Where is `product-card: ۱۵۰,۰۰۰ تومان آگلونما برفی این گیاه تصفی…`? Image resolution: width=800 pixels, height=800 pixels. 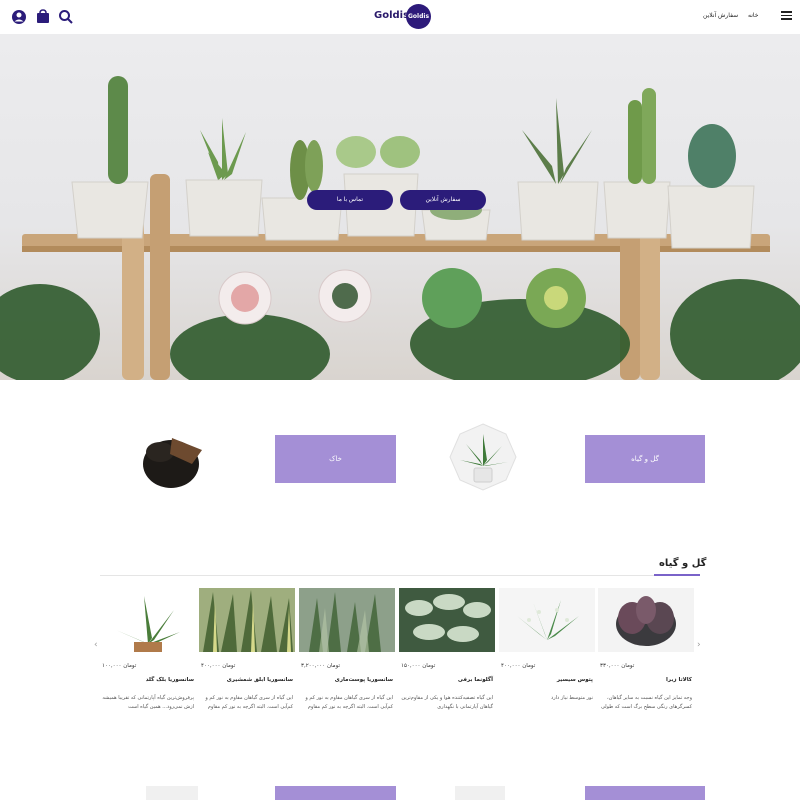
product-card: ۱۵۰,۰۰۰ تومان آگلونما برفی این گیاه تصفی… is located at coordinates (447, 649).